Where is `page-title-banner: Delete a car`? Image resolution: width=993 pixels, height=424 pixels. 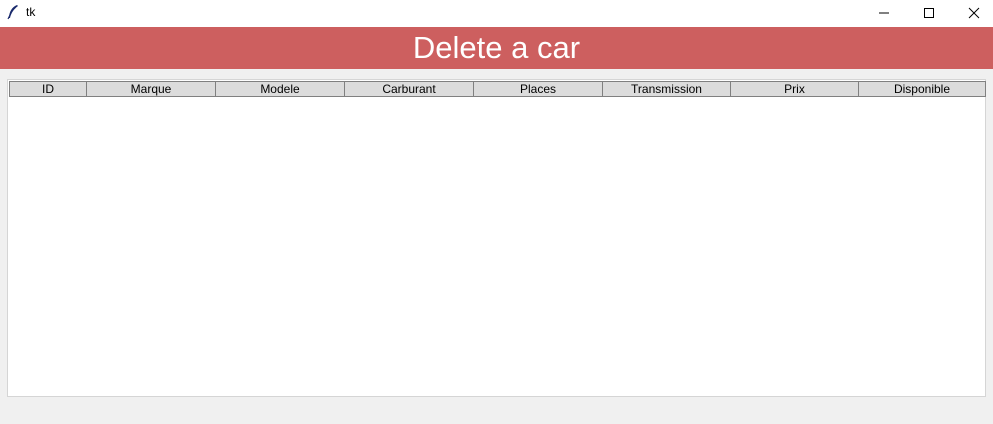 page-title-banner: Delete a car is located at coordinates (496, 48).